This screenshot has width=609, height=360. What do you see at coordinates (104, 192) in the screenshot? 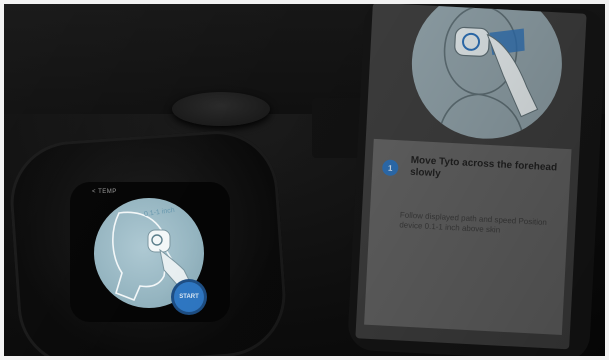
I see `back-temp-button: < TEMP` at bounding box center [104, 192].